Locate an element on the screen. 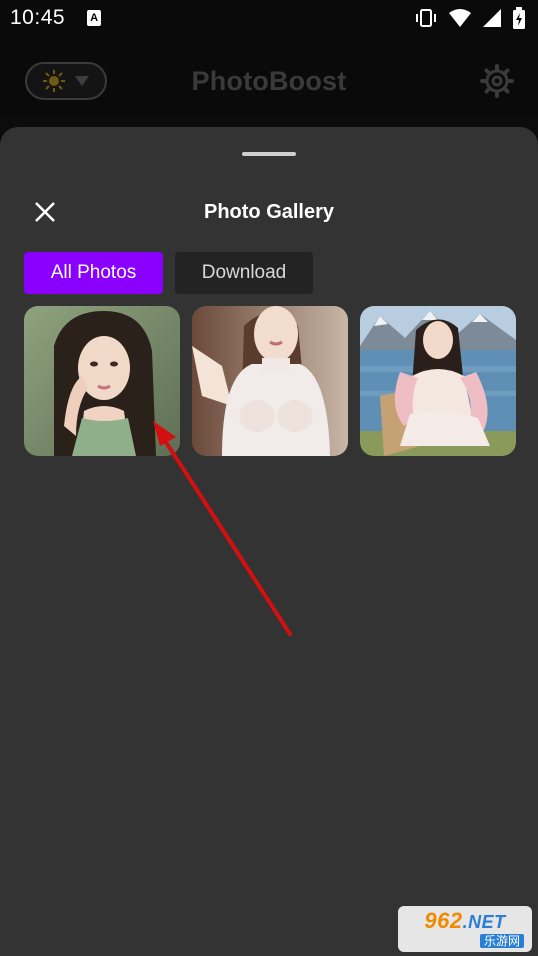 The image size is (538, 956). photo-grid is located at coordinates (270, 381).